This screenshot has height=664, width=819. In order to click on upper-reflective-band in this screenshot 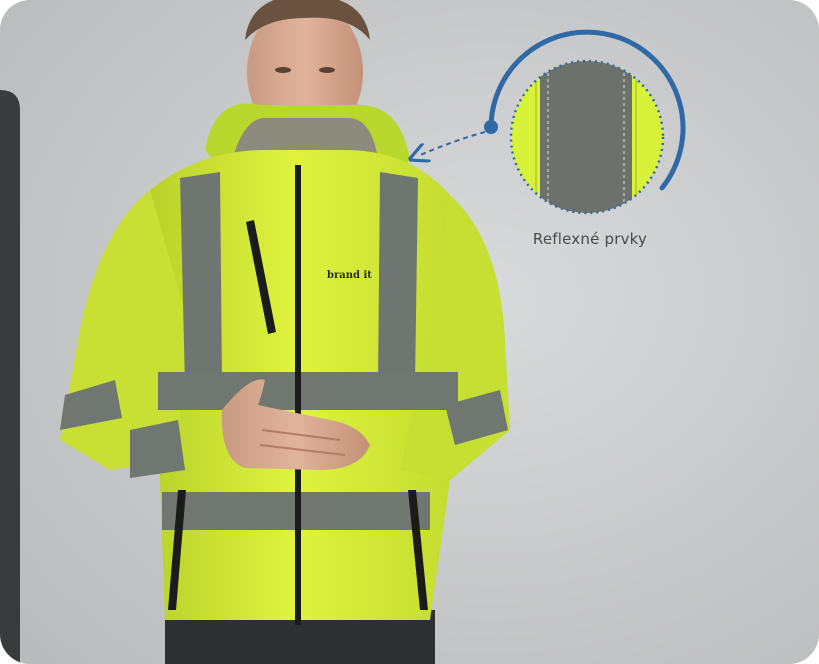, I will do `click(308, 391)`.